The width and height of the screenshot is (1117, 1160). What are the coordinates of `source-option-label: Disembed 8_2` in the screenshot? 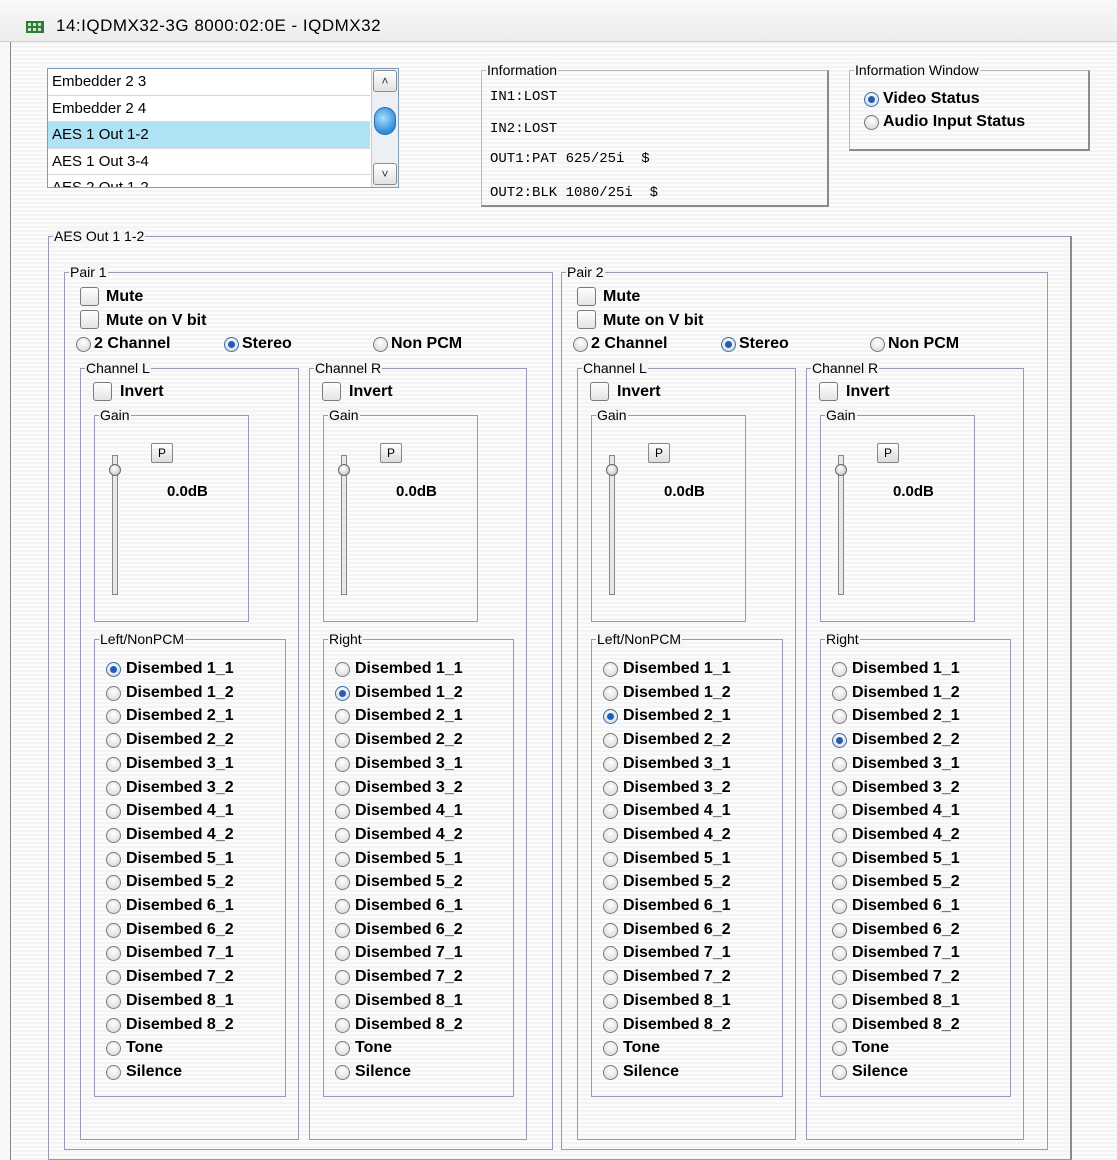 It's located at (409, 1024).